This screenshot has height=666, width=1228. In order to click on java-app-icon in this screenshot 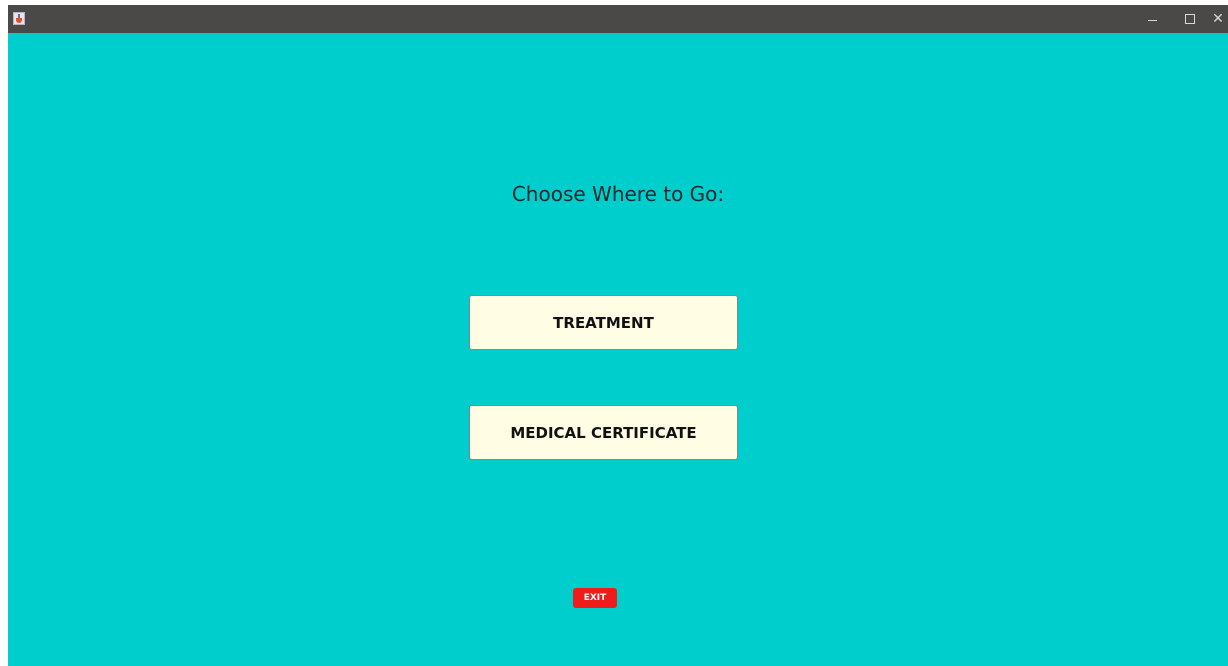, I will do `click(19, 18)`.